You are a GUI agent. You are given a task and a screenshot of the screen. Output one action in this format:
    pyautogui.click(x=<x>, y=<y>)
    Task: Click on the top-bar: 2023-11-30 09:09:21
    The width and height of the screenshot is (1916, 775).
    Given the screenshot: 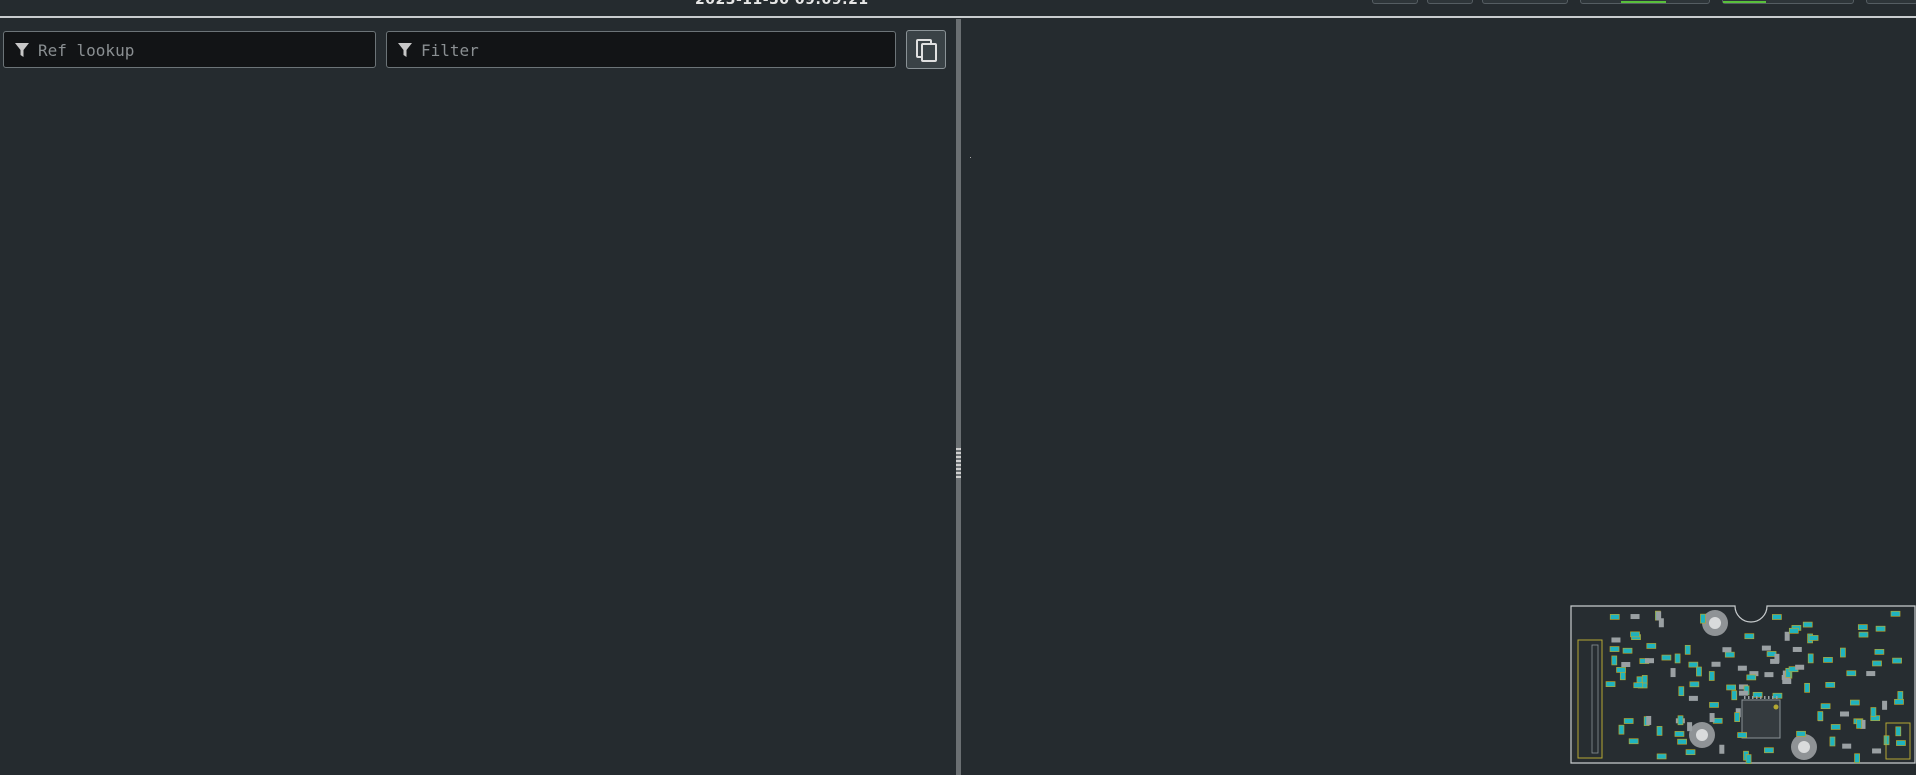 What is the action you would take?
    pyautogui.click(x=958, y=9)
    